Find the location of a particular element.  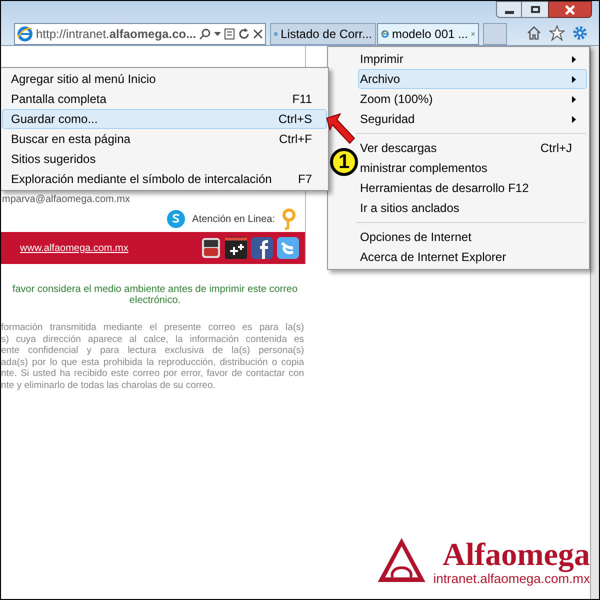

menu-item: Seguridad is located at coordinates (472, 119).